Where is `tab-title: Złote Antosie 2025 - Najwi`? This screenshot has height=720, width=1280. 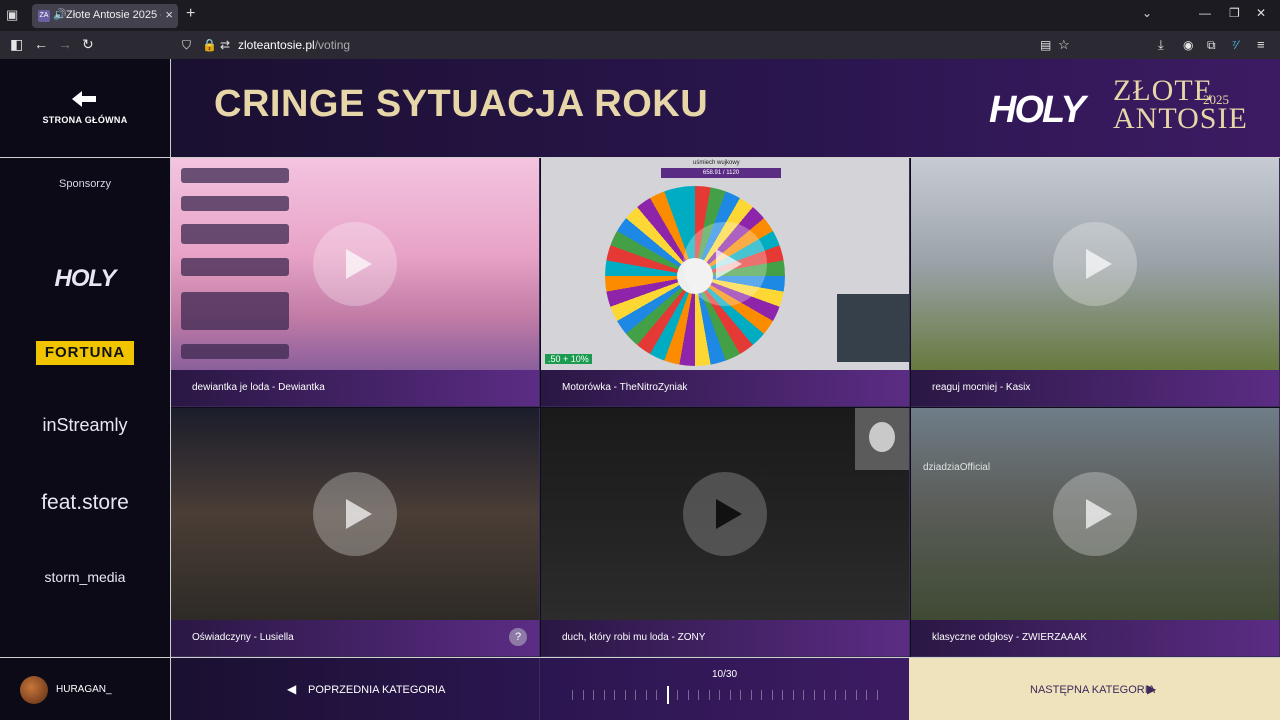
tab-title: Złote Antosie 2025 - Najwi is located at coordinates (113, 15).